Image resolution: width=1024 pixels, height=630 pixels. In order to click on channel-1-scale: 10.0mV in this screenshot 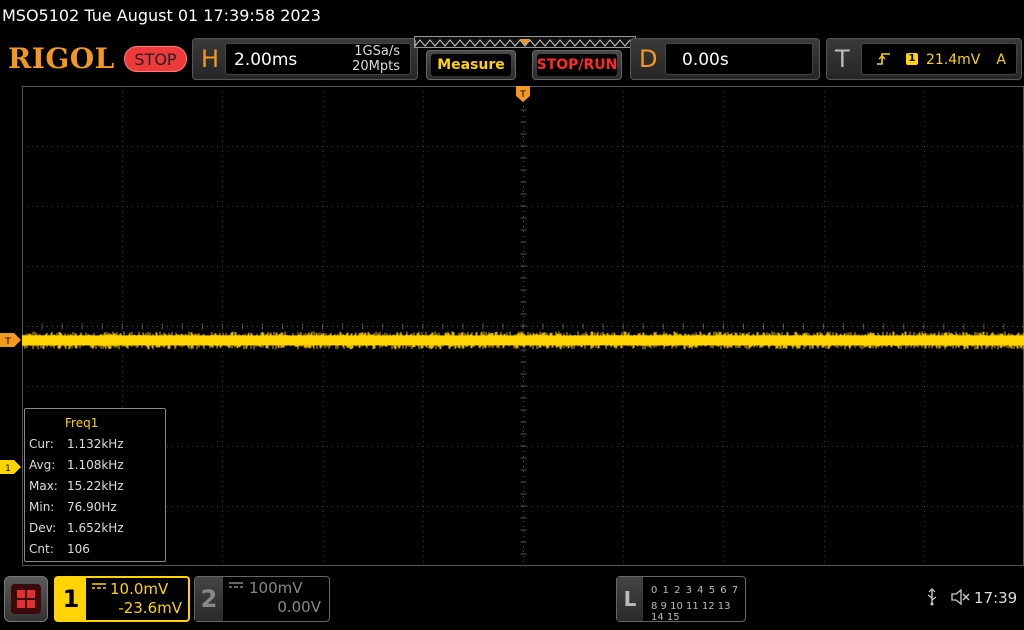, I will do `click(139, 589)`.